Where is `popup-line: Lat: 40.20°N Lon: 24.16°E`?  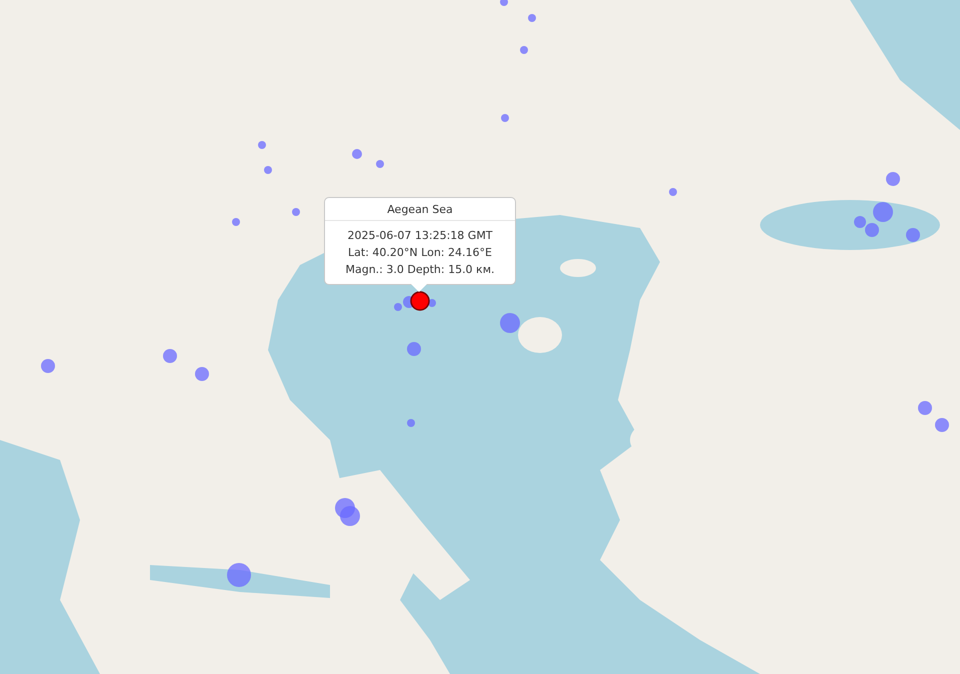
popup-line: Lat: 40.20°N Lon: 24.16°E is located at coordinates (420, 253).